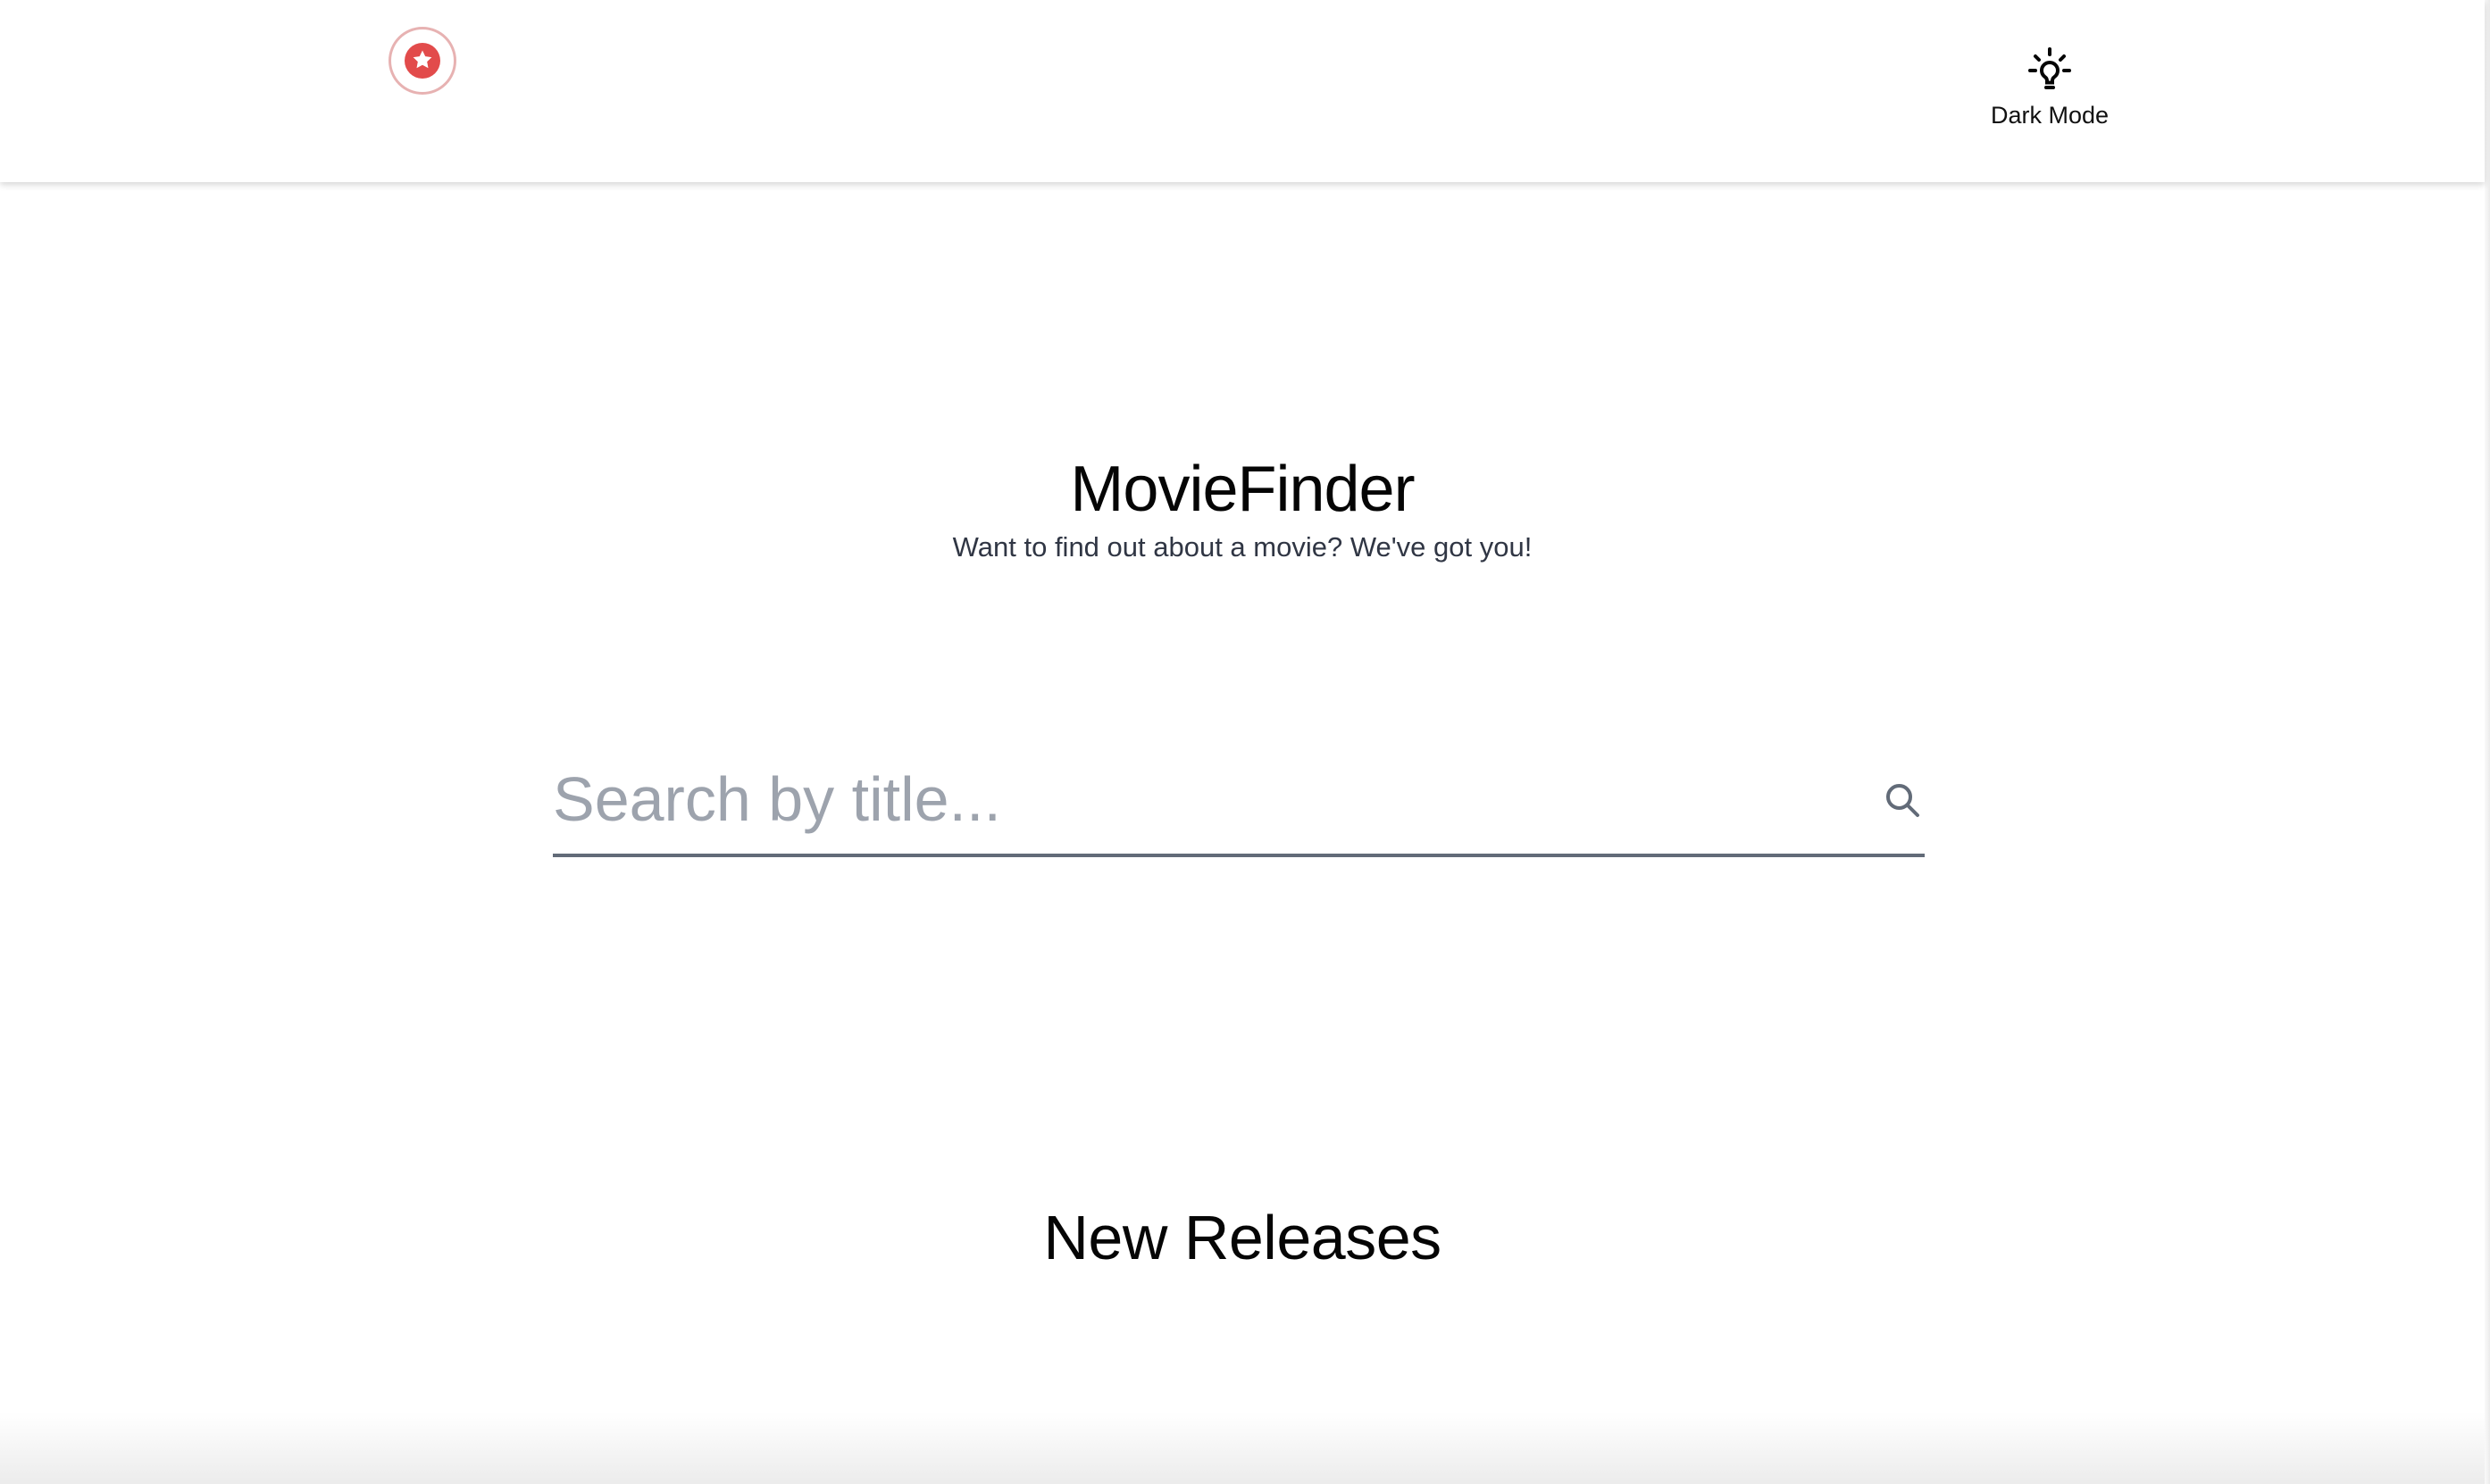  I want to click on new-releases-heading: New Releases, so click(1242, 1237).